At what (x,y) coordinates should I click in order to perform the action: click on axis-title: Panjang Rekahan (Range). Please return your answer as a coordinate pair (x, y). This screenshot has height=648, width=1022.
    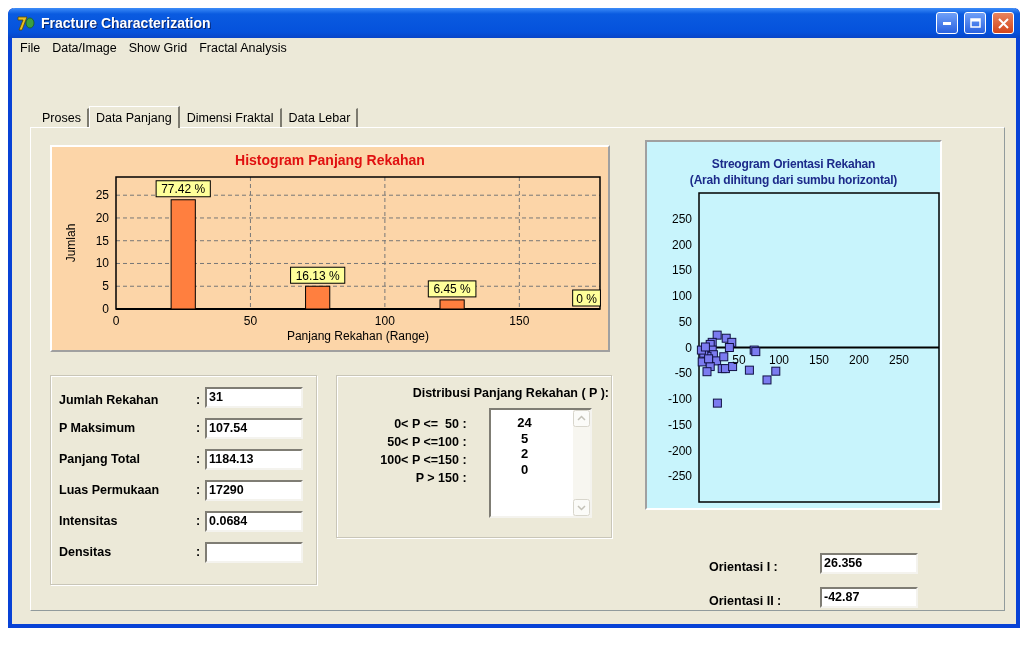
    Looking at the image, I should click on (358, 336).